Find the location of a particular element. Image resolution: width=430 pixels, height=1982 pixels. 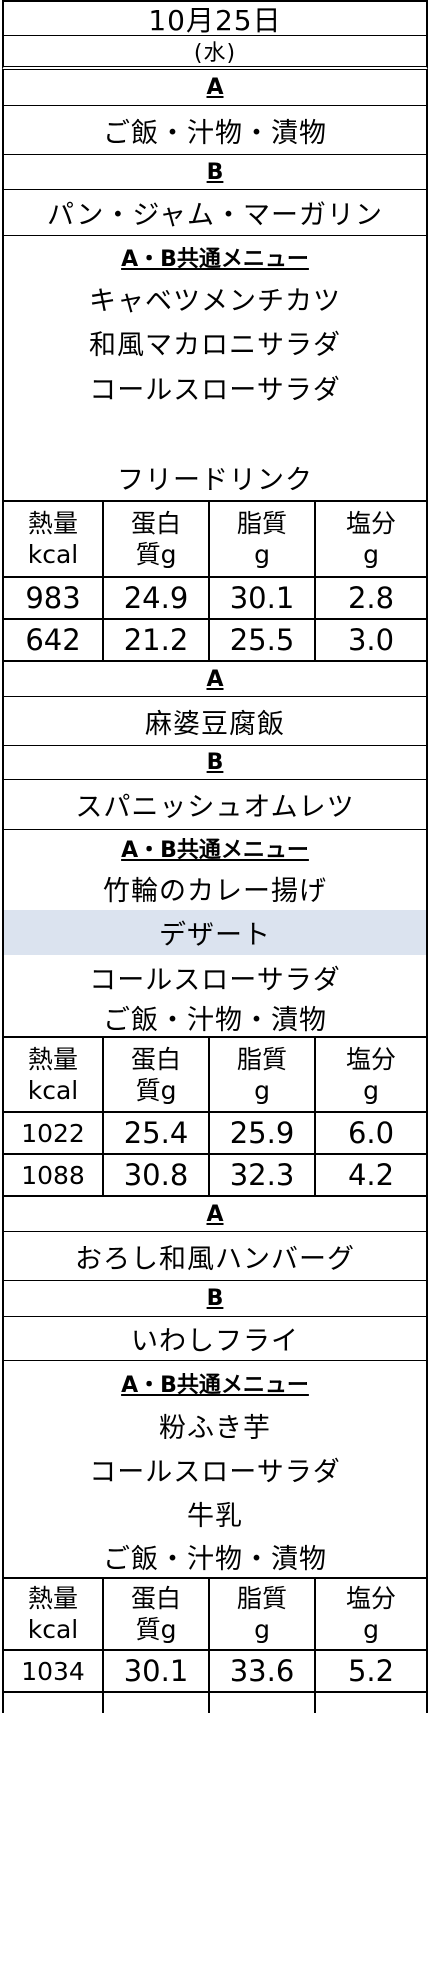

salt-value: 5.2 is located at coordinates (371, 1671).